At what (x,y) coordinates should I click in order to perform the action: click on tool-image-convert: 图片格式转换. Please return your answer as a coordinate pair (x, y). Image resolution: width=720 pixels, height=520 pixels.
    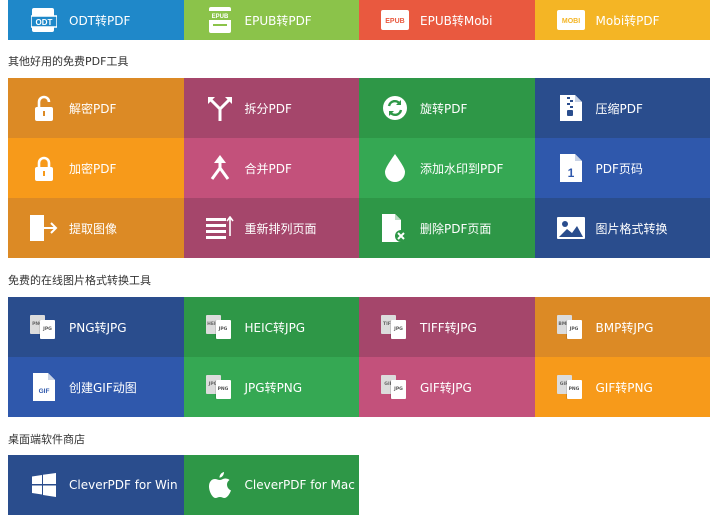
    Looking at the image, I should click on (622, 228).